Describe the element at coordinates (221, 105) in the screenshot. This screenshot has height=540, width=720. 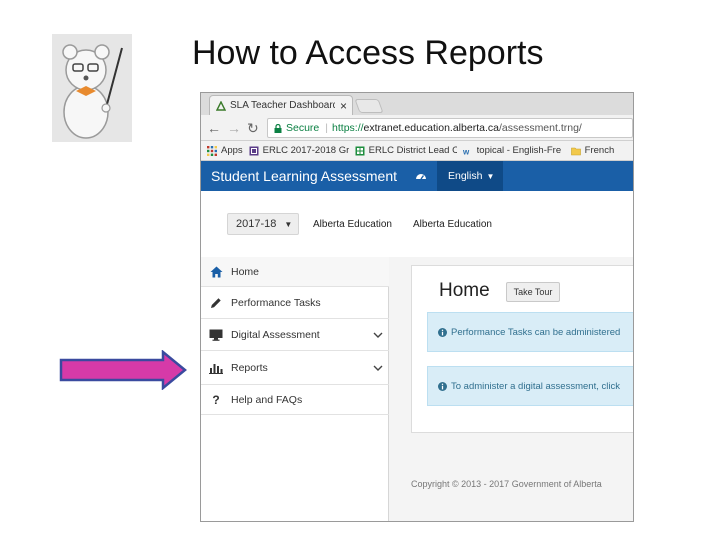
I see `site-favicon-icon` at that location.